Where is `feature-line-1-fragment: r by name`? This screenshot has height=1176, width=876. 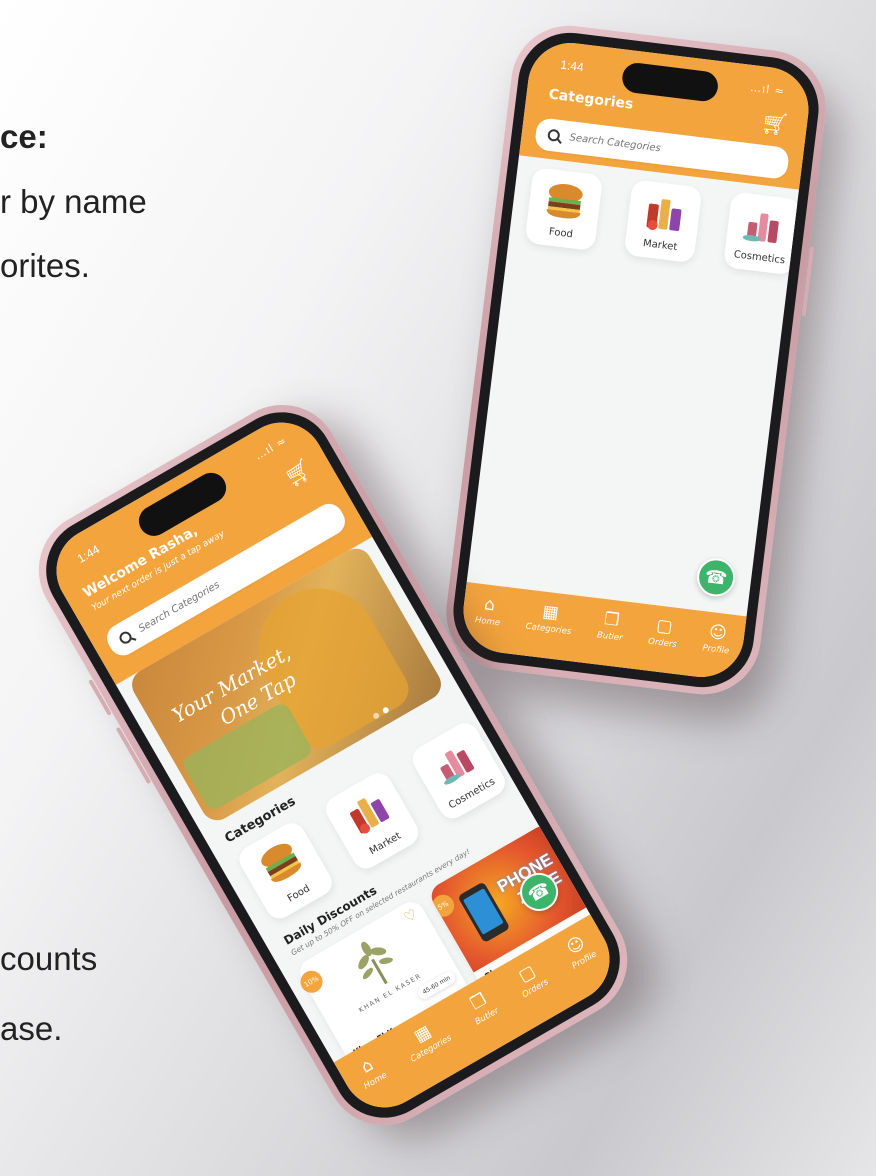
feature-line-1-fragment: r by name is located at coordinates (73, 201).